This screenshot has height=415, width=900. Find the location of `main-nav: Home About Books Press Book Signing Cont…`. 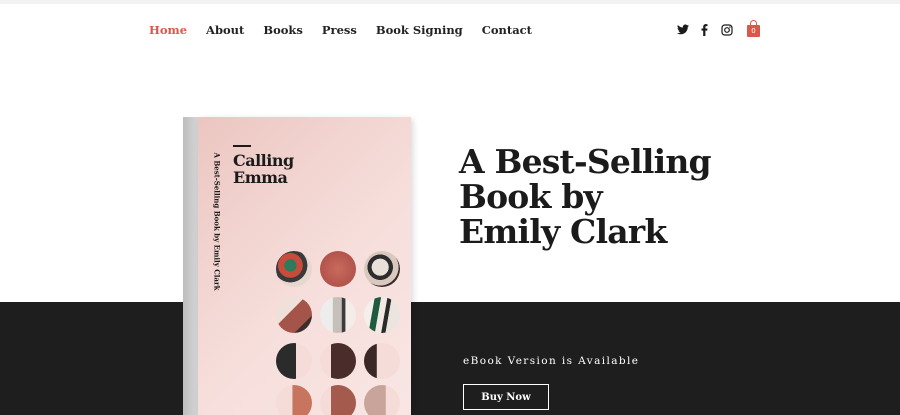

main-nav: Home About Books Press Book Signing Cont… is located at coordinates (340, 30).